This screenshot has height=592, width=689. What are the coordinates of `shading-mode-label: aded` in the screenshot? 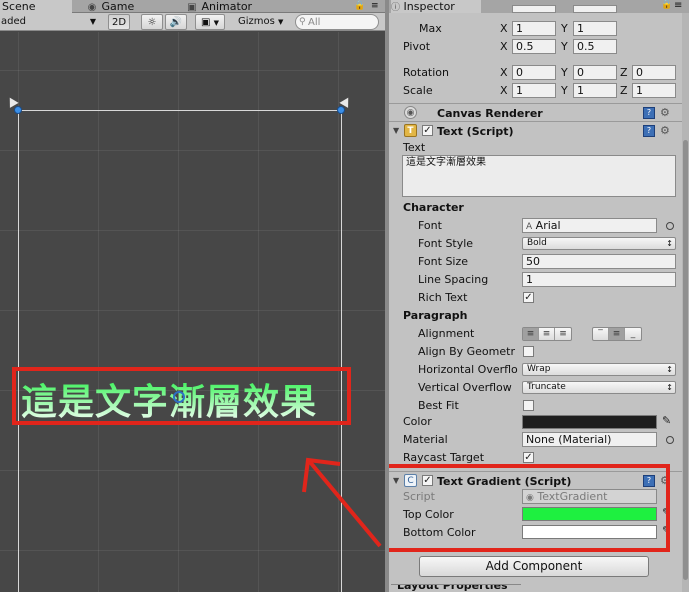 It's located at (13, 21).